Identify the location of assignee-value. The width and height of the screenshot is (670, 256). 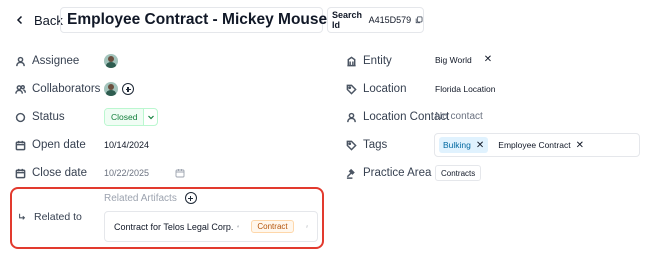
(111, 61).